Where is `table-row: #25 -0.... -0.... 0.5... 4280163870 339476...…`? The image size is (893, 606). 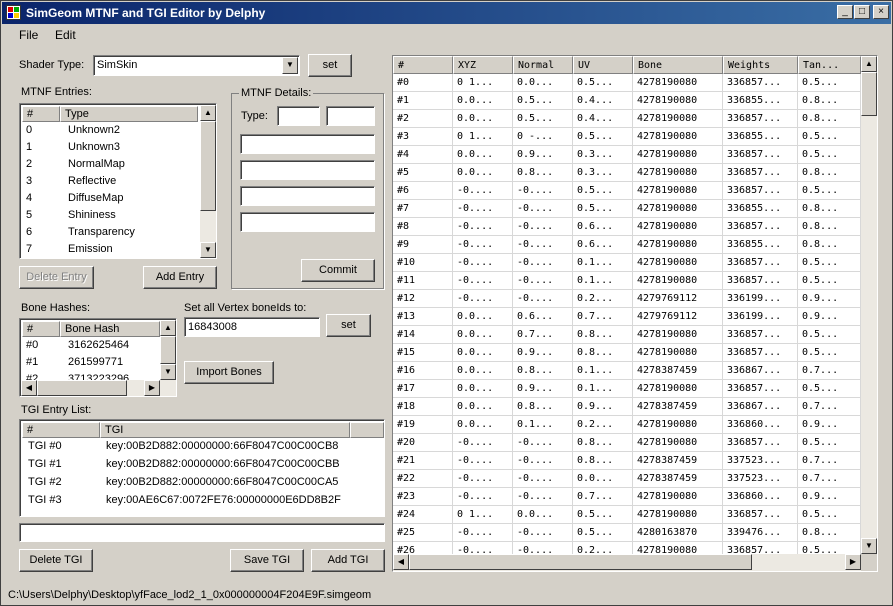
table-row: #25 -0.... -0.... 0.5... 4280163870 339476...… is located at coordinates (627, 533).